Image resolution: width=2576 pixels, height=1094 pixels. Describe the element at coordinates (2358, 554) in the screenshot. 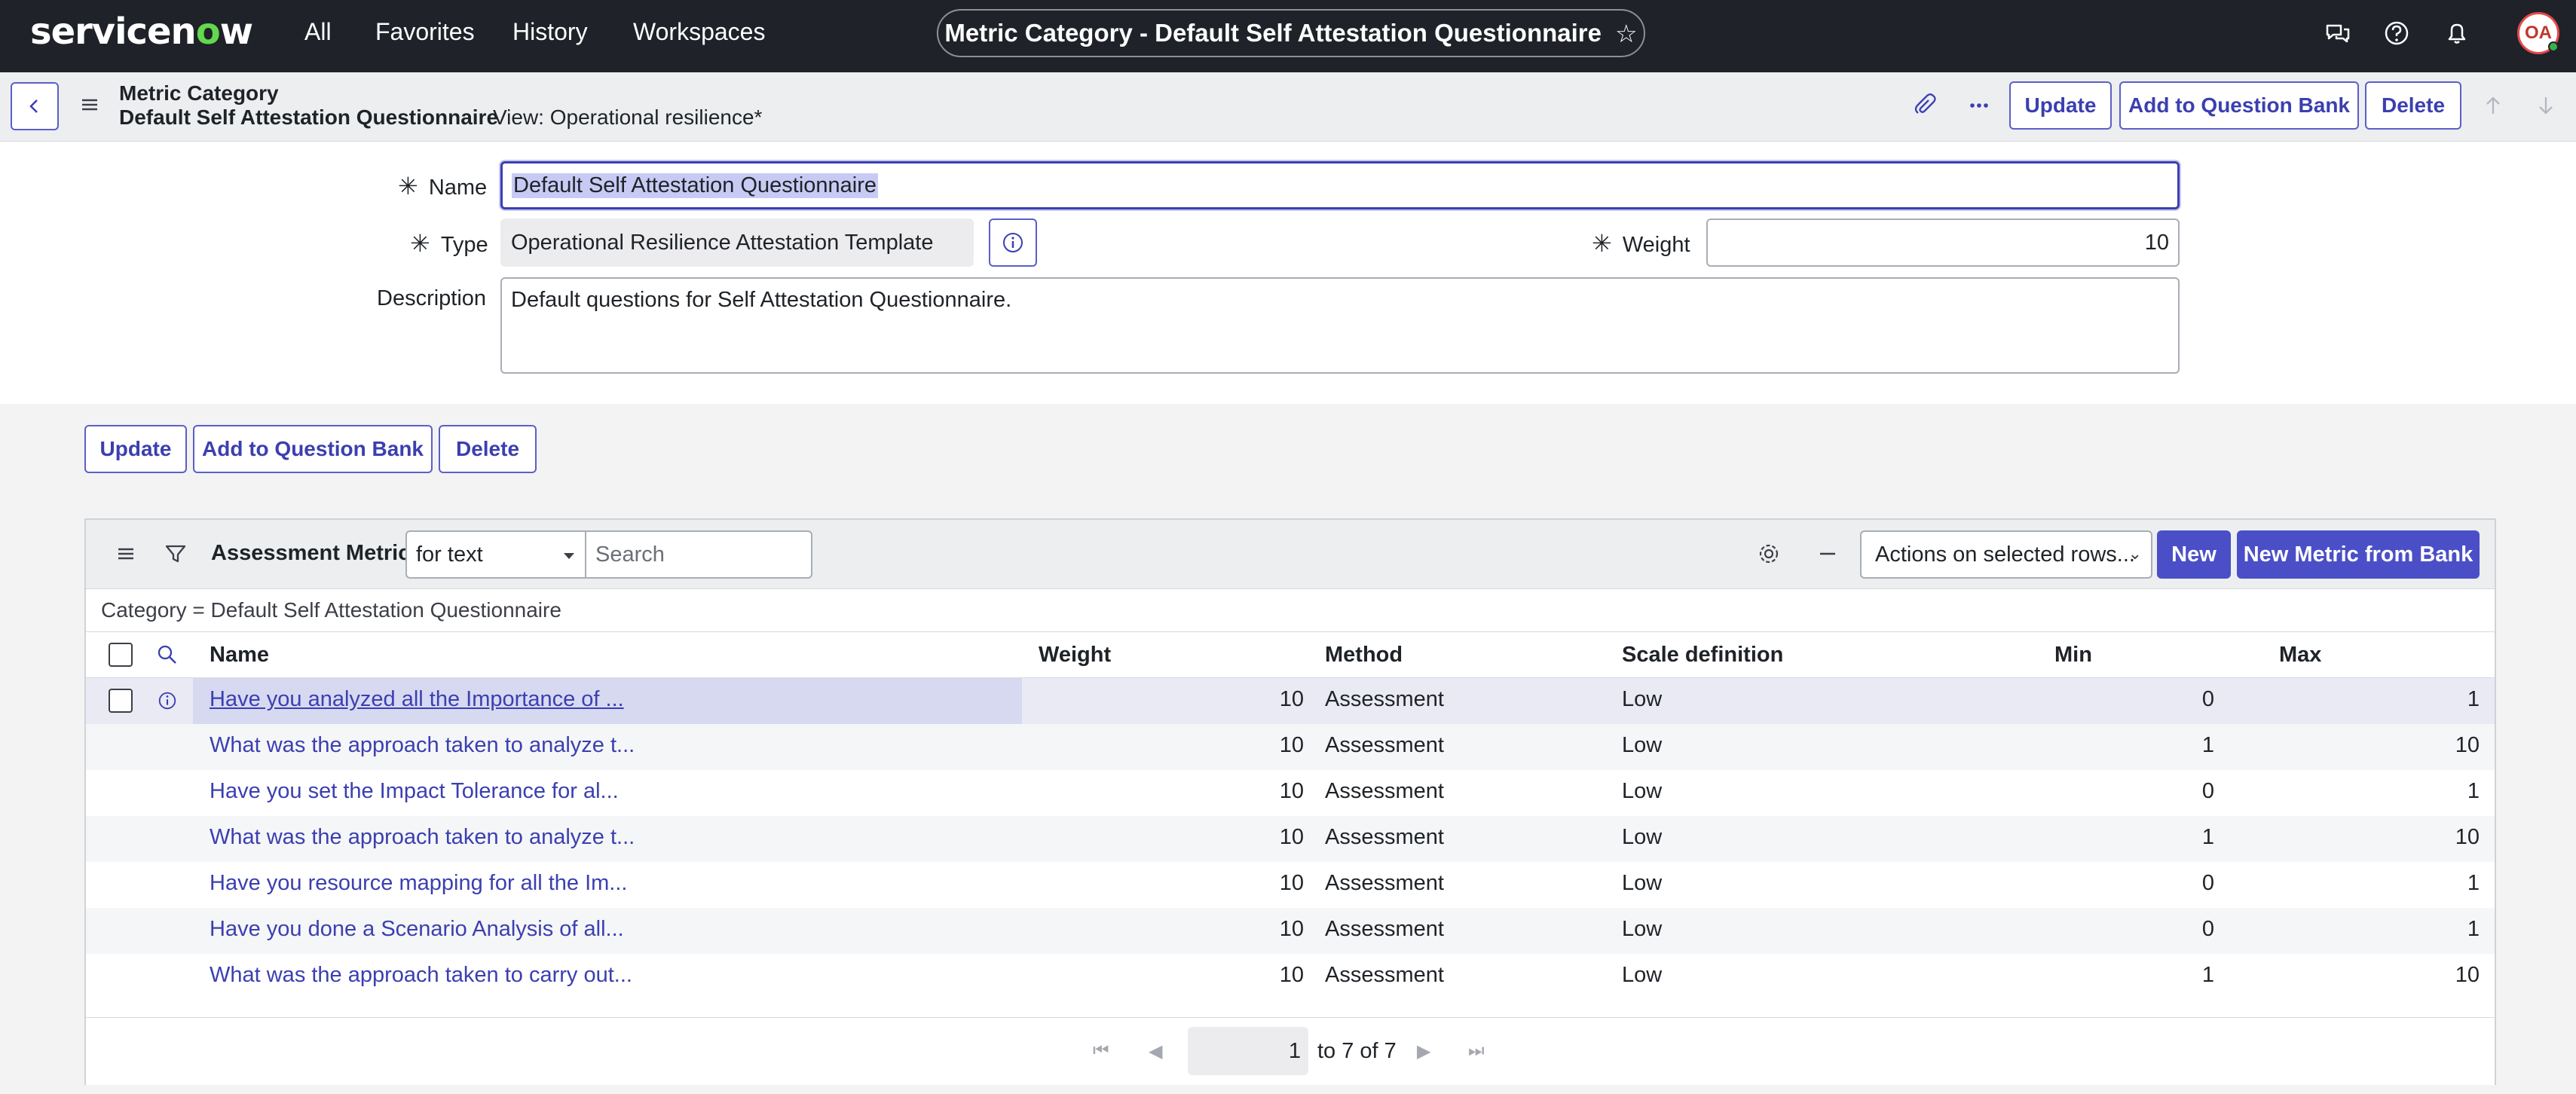

I see `new-metric-from-bank-button: New Metric from Bank` at that location.